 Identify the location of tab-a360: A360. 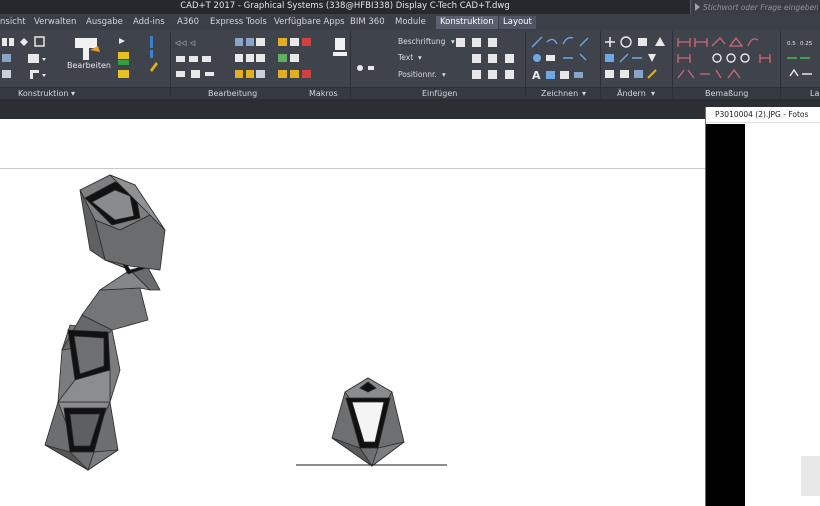
(188, 22).